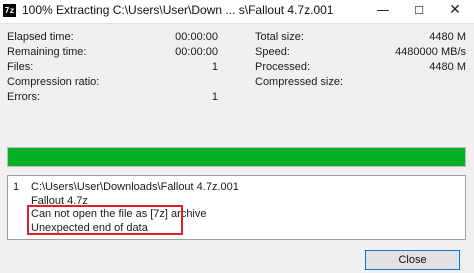 This screenshot has height=273, width=474. I want to click on elapsed-time-value: 00:00:00, so click(196, 37).